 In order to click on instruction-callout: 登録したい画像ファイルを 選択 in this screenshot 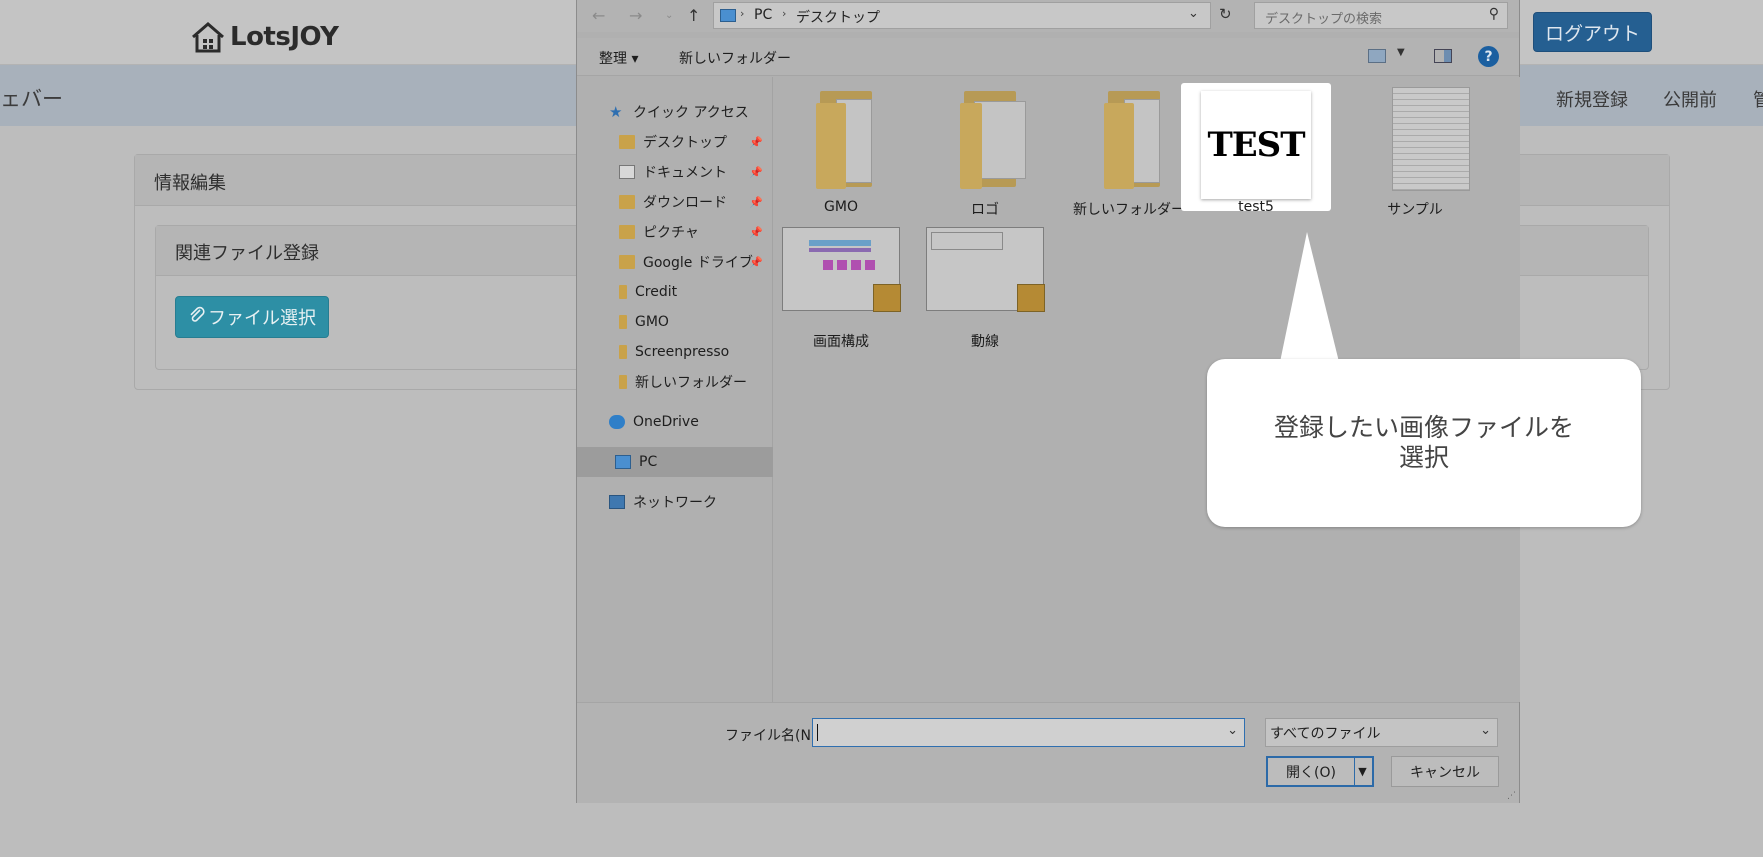, I will do `click(1424, 443)`.